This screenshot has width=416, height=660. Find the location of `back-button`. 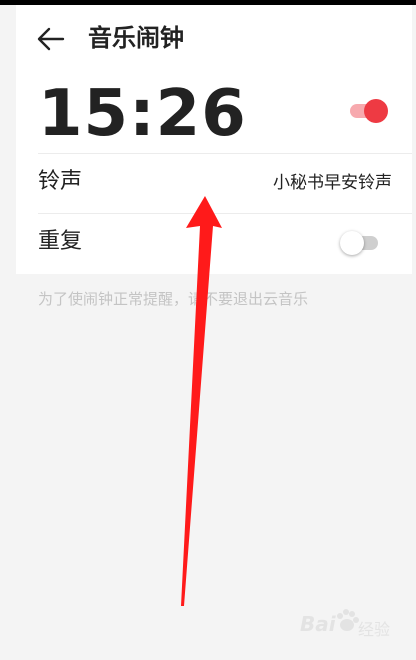

back-button is located at coordinates (51, 39).